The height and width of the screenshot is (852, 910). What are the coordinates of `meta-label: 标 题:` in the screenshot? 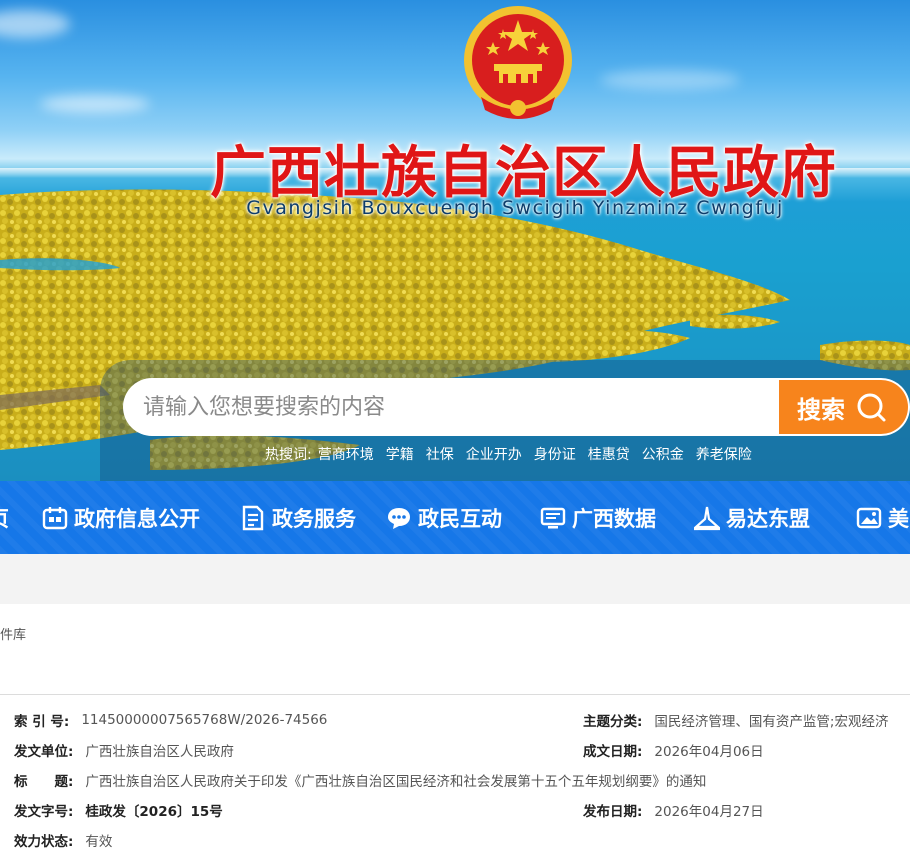 It's located at (44, 782).